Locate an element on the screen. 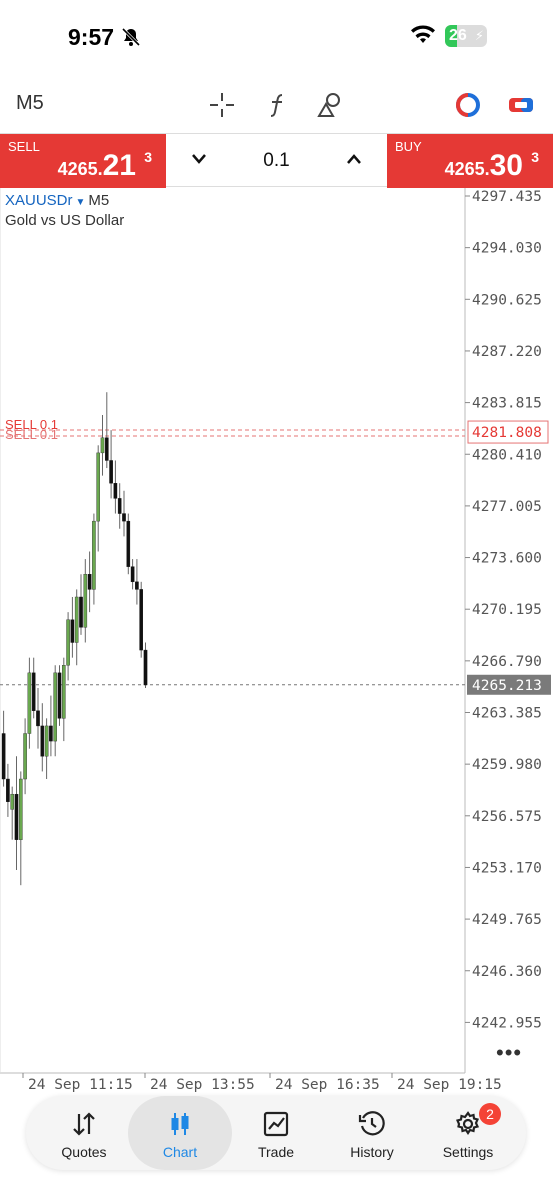  indicators-icon is located at coordinates (277, 105).